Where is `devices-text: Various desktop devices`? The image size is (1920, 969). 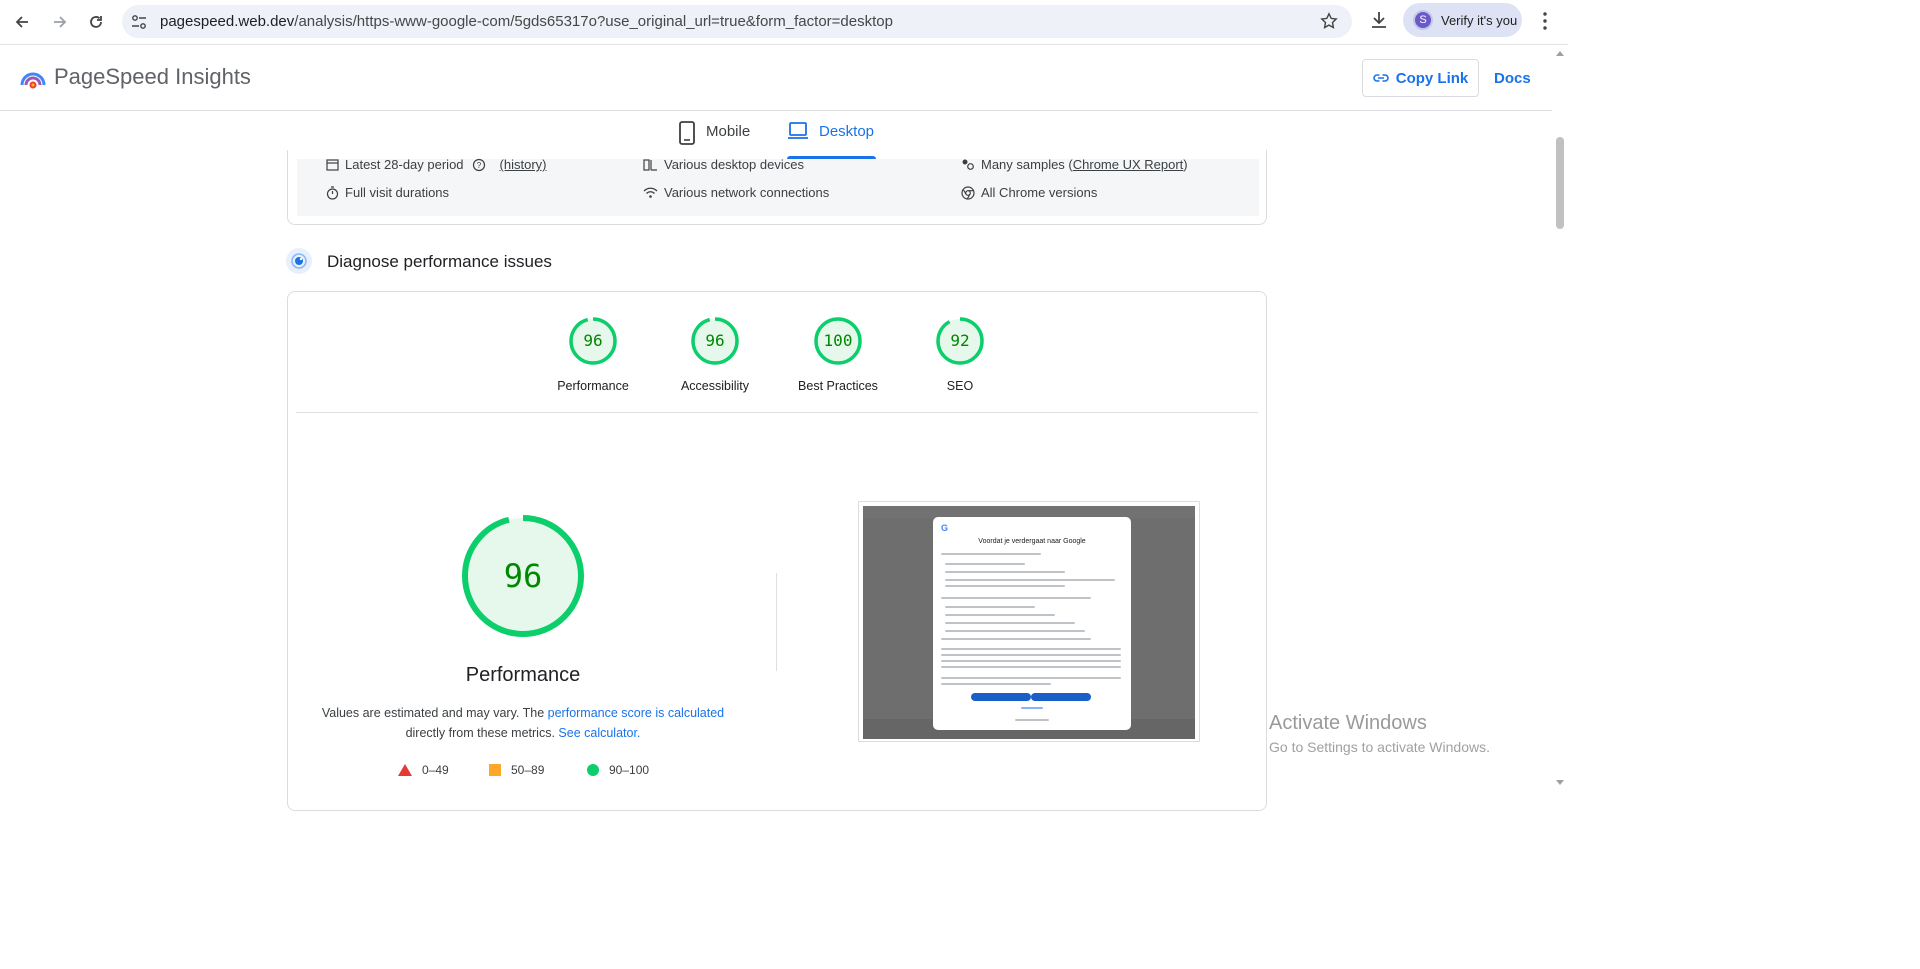
devices-text: Various desktop devices is located at coordinates (734, 164).